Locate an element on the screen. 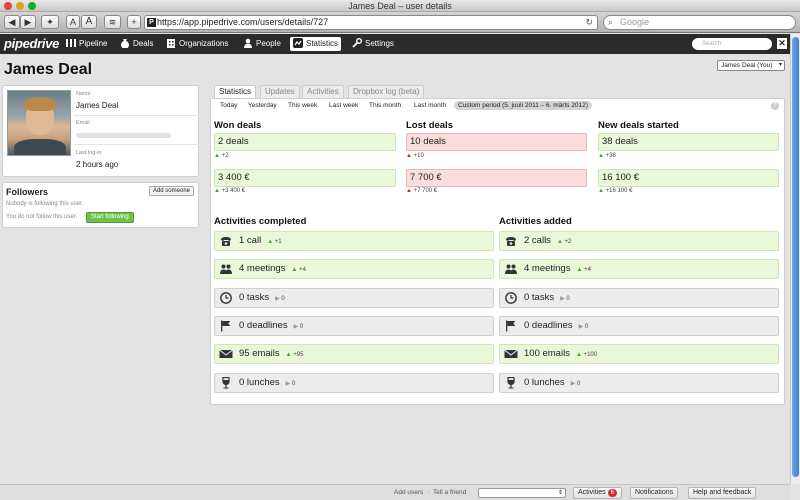 Image resolution: width=800 pixels, height=500 pixels. name-label: Name is located at coordinates (83, 94).